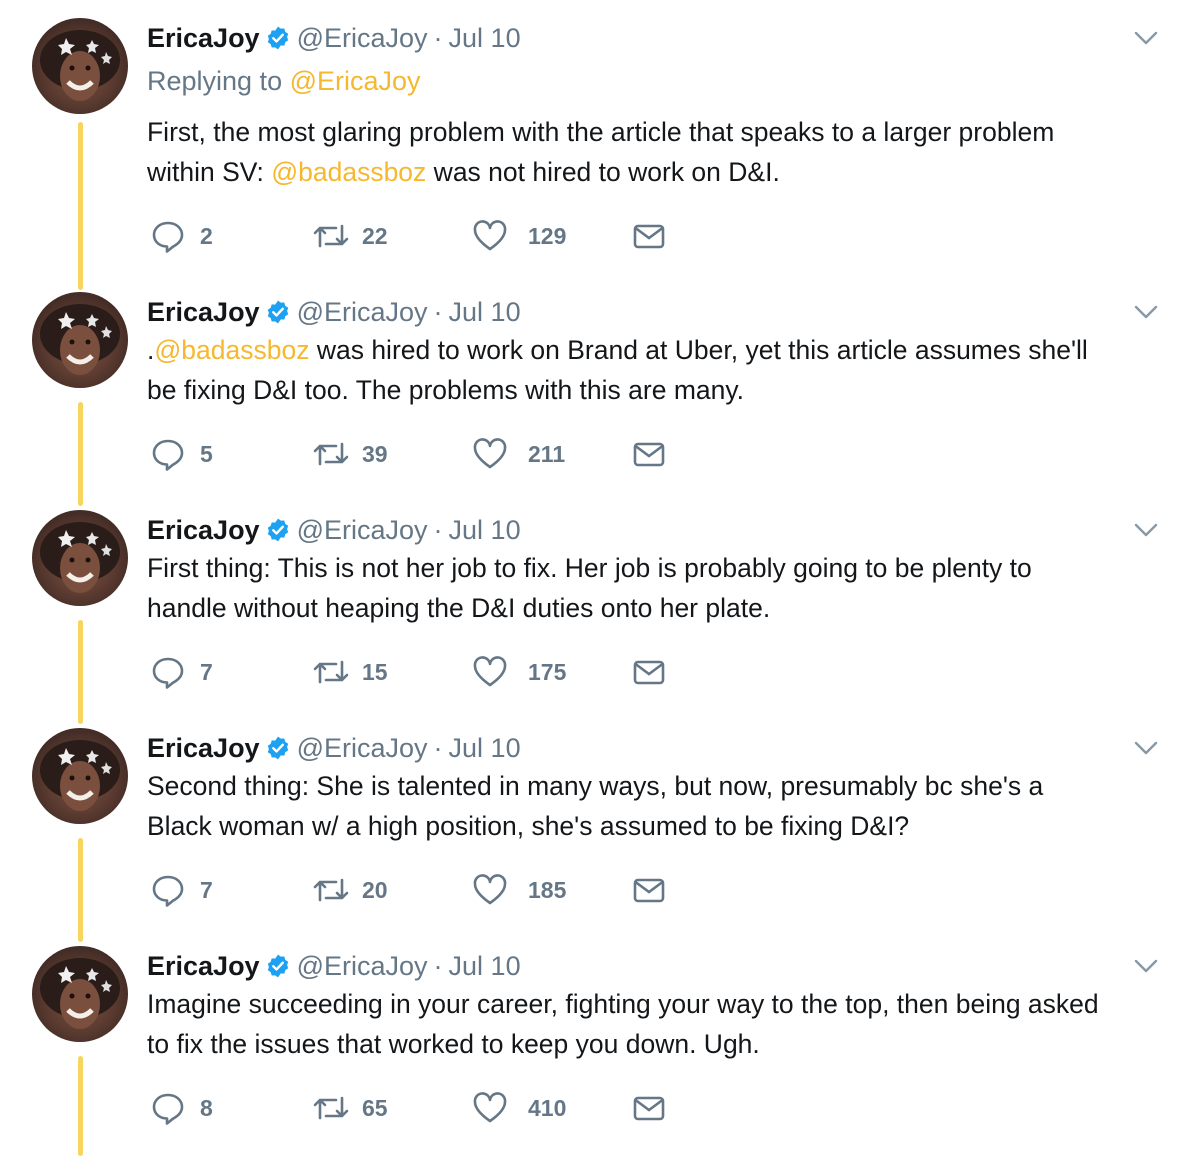  Describe the element at coordinates (350, 454) in the screenshot. I see `retweet-button: 39` at that location.